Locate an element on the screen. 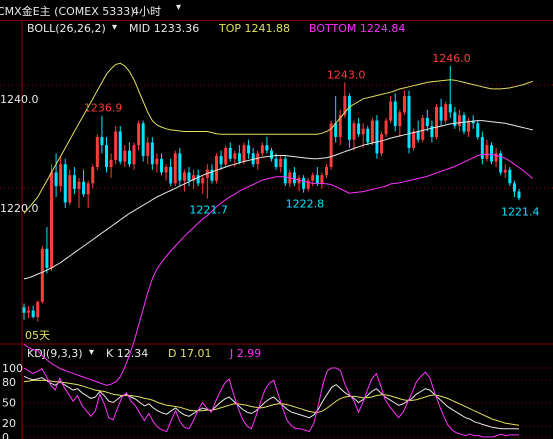 The height and width of the screenshot is (439, 553). kdj-tick-label: 20 is located at coordinates (9, 423).